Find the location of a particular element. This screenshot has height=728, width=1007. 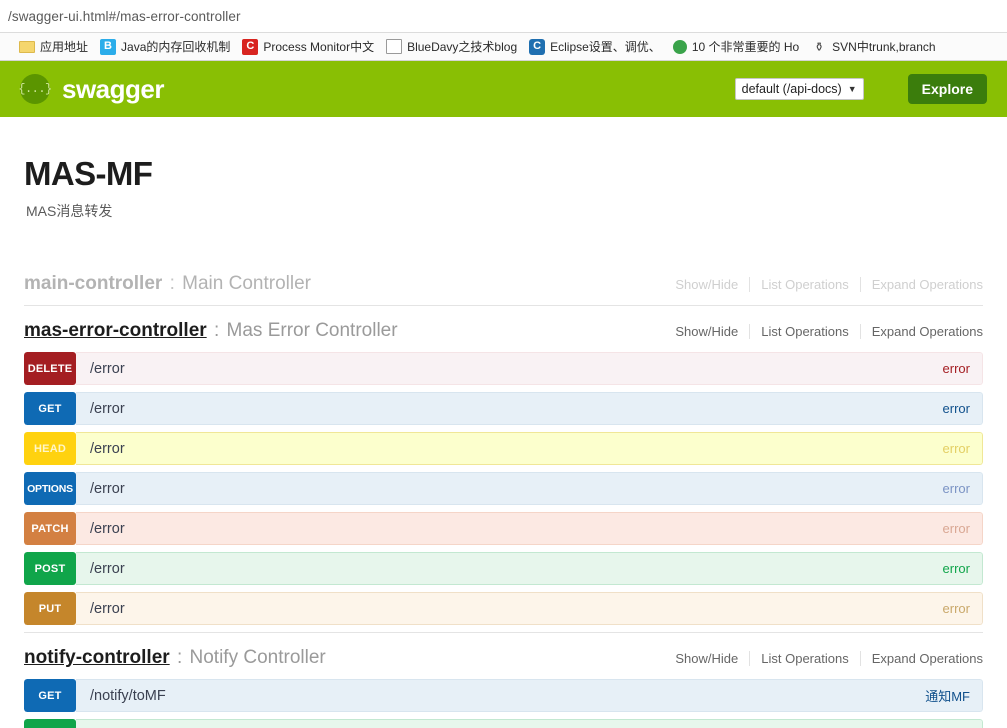

operation-method-label: PUT is located at coordinates (50, 608).